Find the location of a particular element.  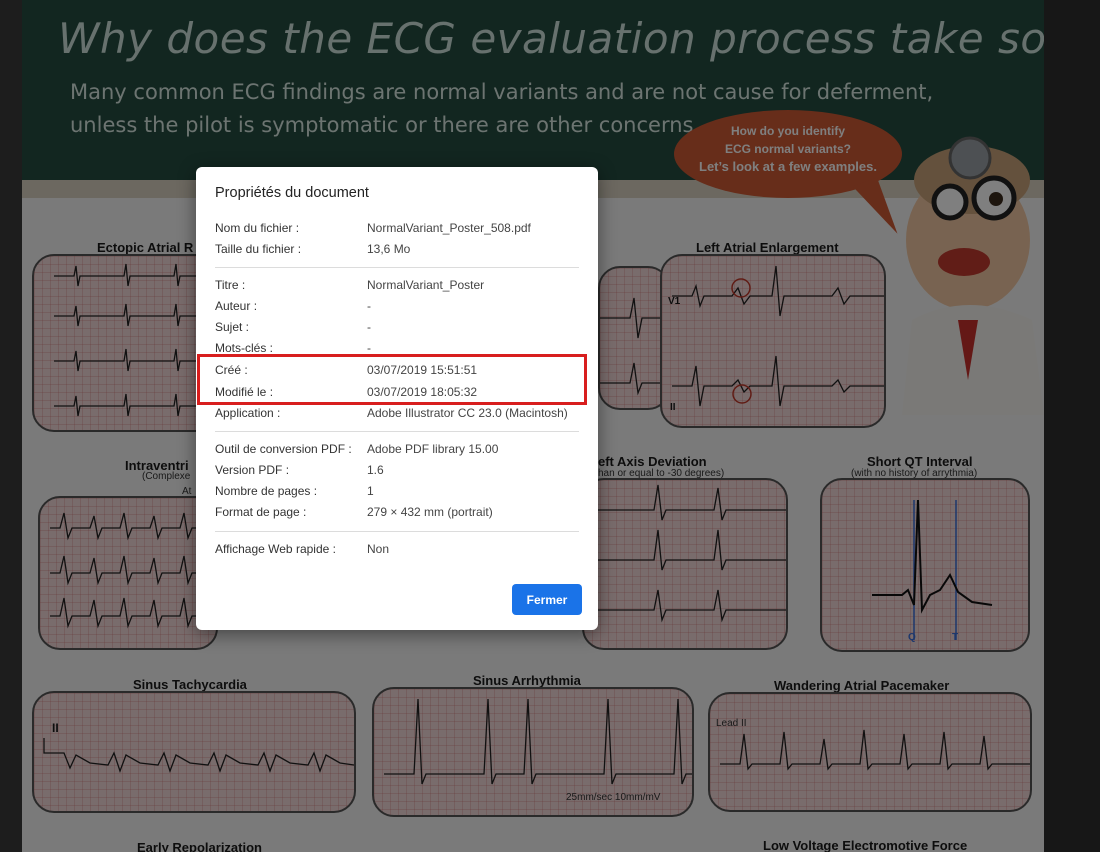

property-value: 279 × 432 mm (portrait) is located at coordinates (430, 512).